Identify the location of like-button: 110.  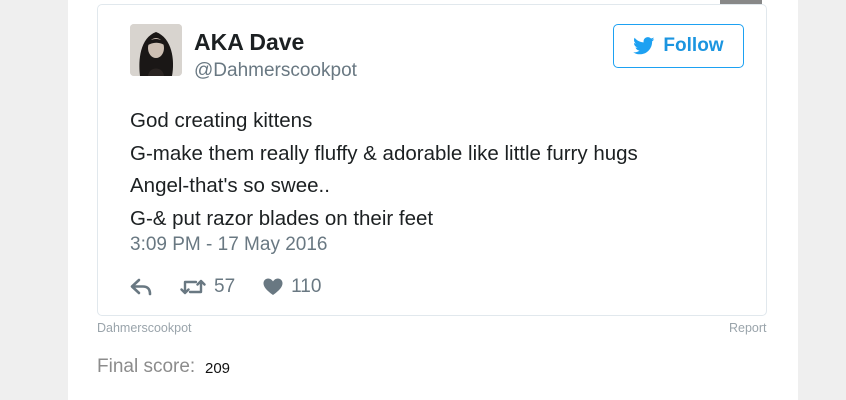
(292, 287).